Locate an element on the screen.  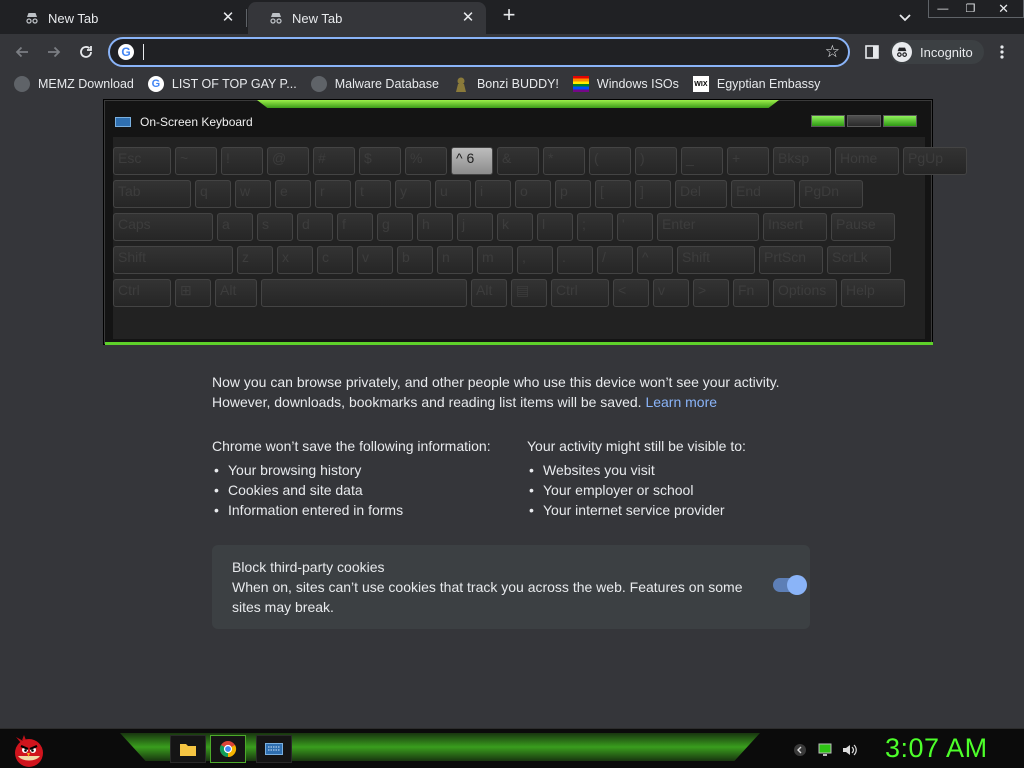
more-menu-icon is located at coordinates (1002, 52).